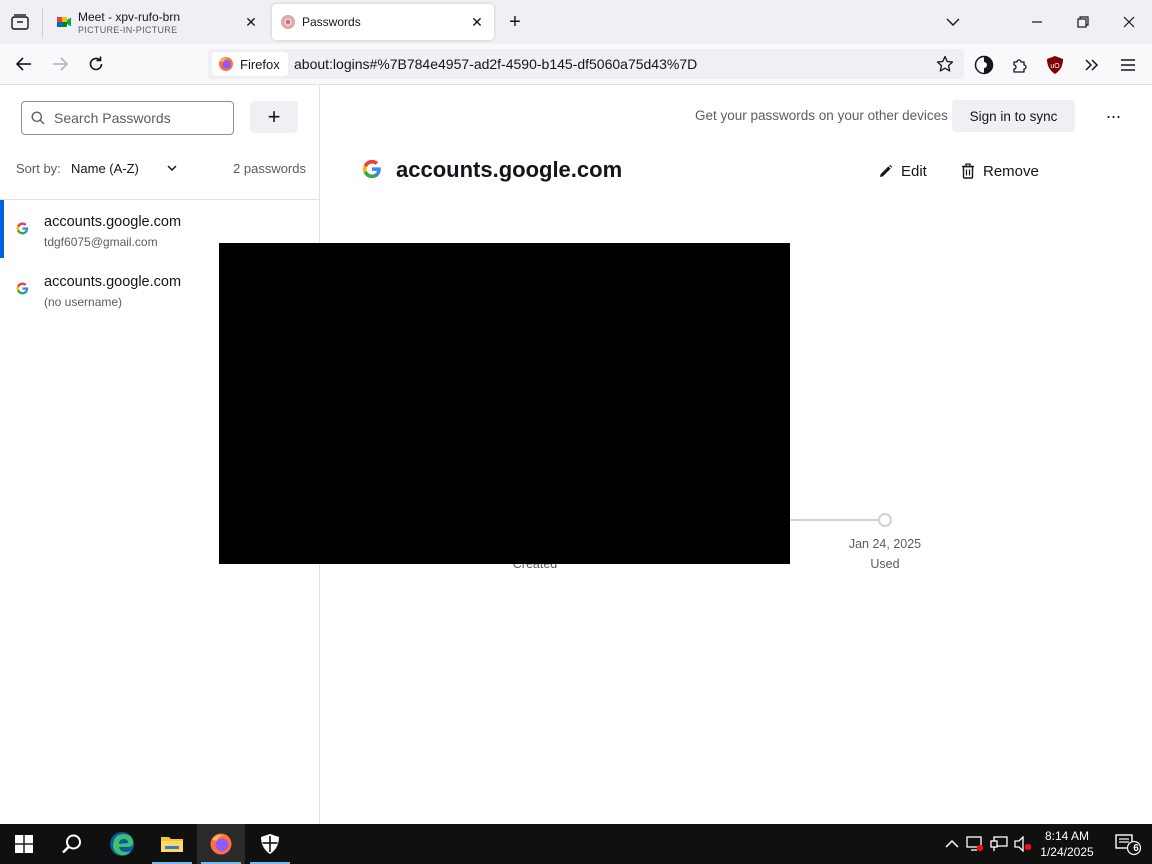 The image size is (1152, 864). What do you see at coordinates (383, 22) in the screenshot?
I see `tab-passwords: Passwords ✕` at bounding box center [383, 22].